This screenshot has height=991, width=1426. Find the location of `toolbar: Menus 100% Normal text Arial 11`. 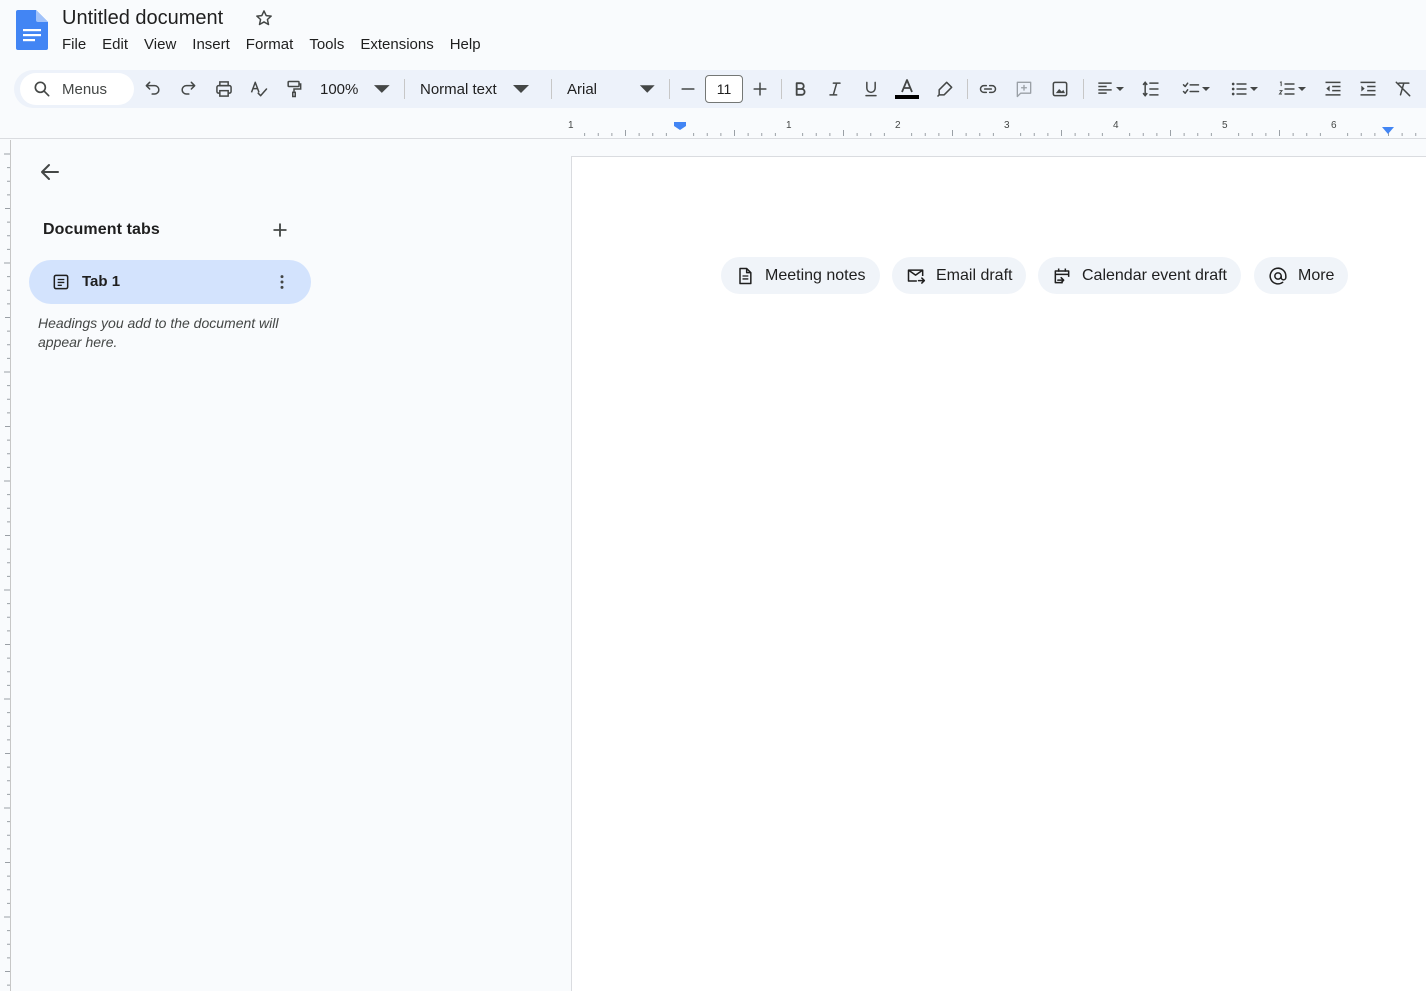

toolbar: Menus 100% Normal text Arial 11 is located at coordinates (720, 89).